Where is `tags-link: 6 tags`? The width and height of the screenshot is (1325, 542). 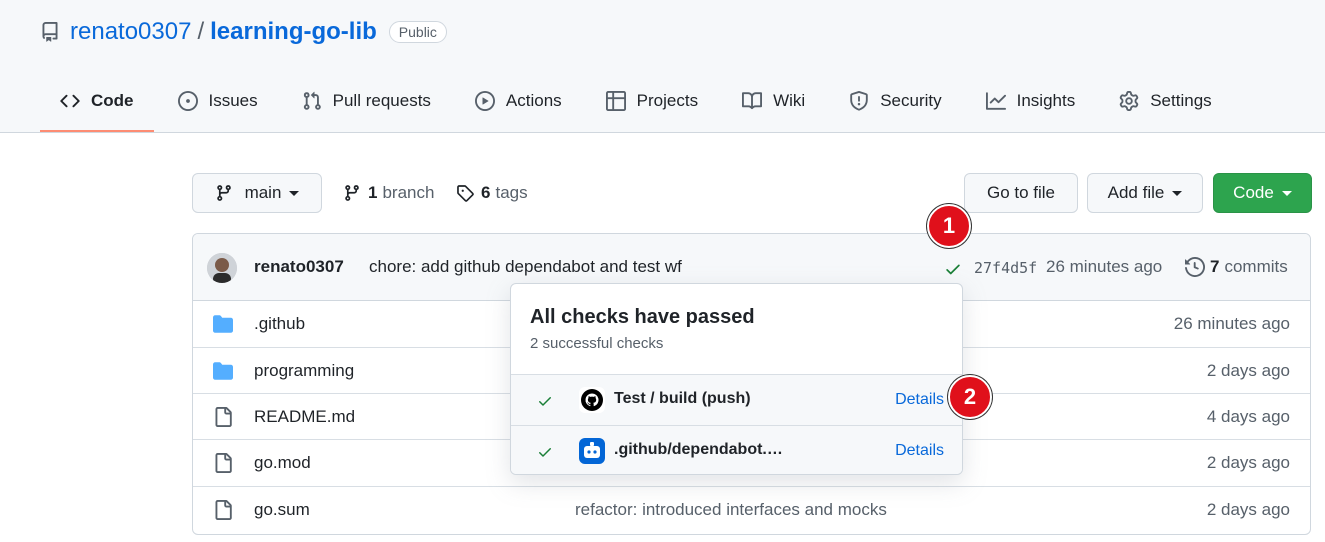 tags-link: 6 tags is located at coordinates (492, 193).